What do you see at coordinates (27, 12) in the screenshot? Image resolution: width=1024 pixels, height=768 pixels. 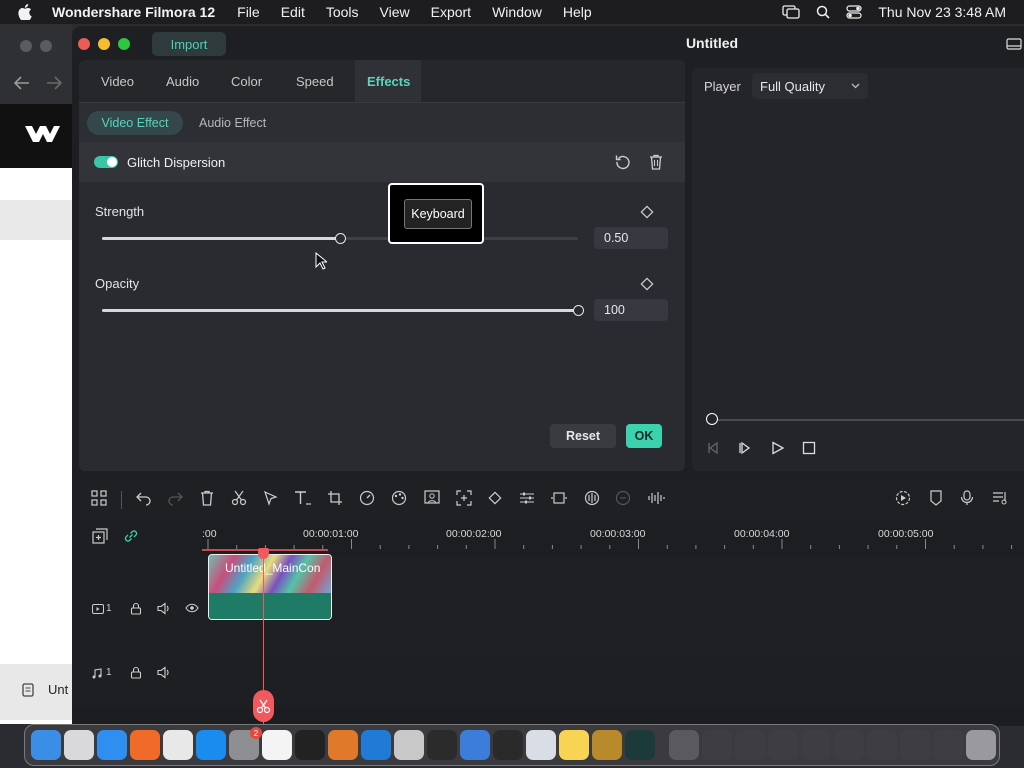 I see `apple-icon` at bounding box center [27, 12].